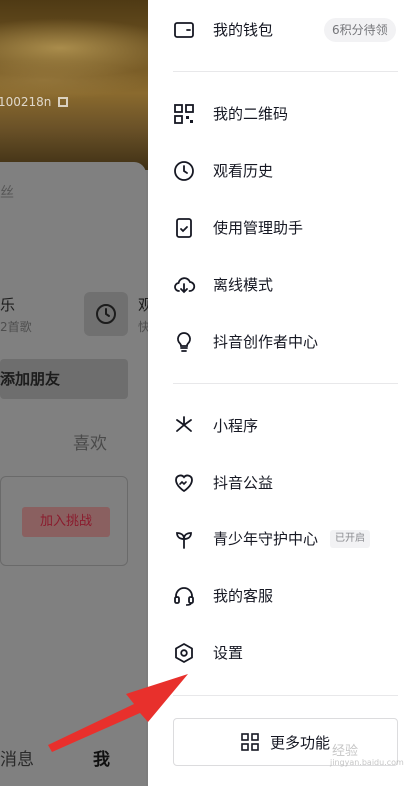 The height and width of the screenshot is (786, 418). What do you see at coordinates (185, 285) in the screenshot?
I see `cloud-download-icon` at bounding box center [185, 285].